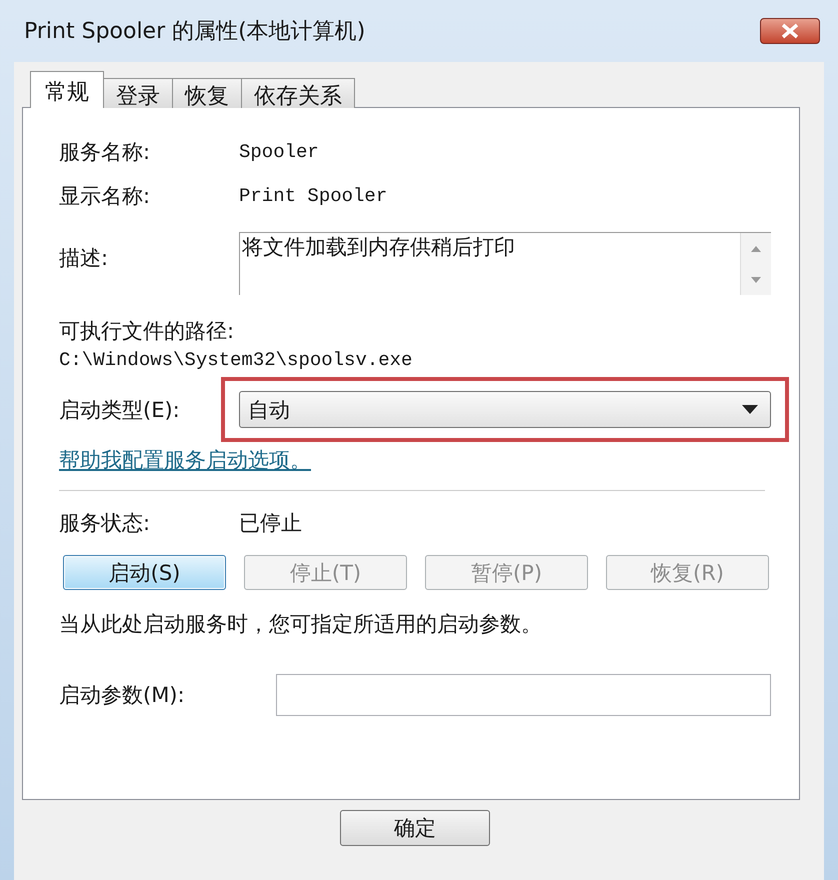 The width and height of the screenshot is (838, 880). Describe the element at coordinates (195, 32) in the screenshot. I see `window-title: Print Spooler 的属性(本地计算机)` at that location.